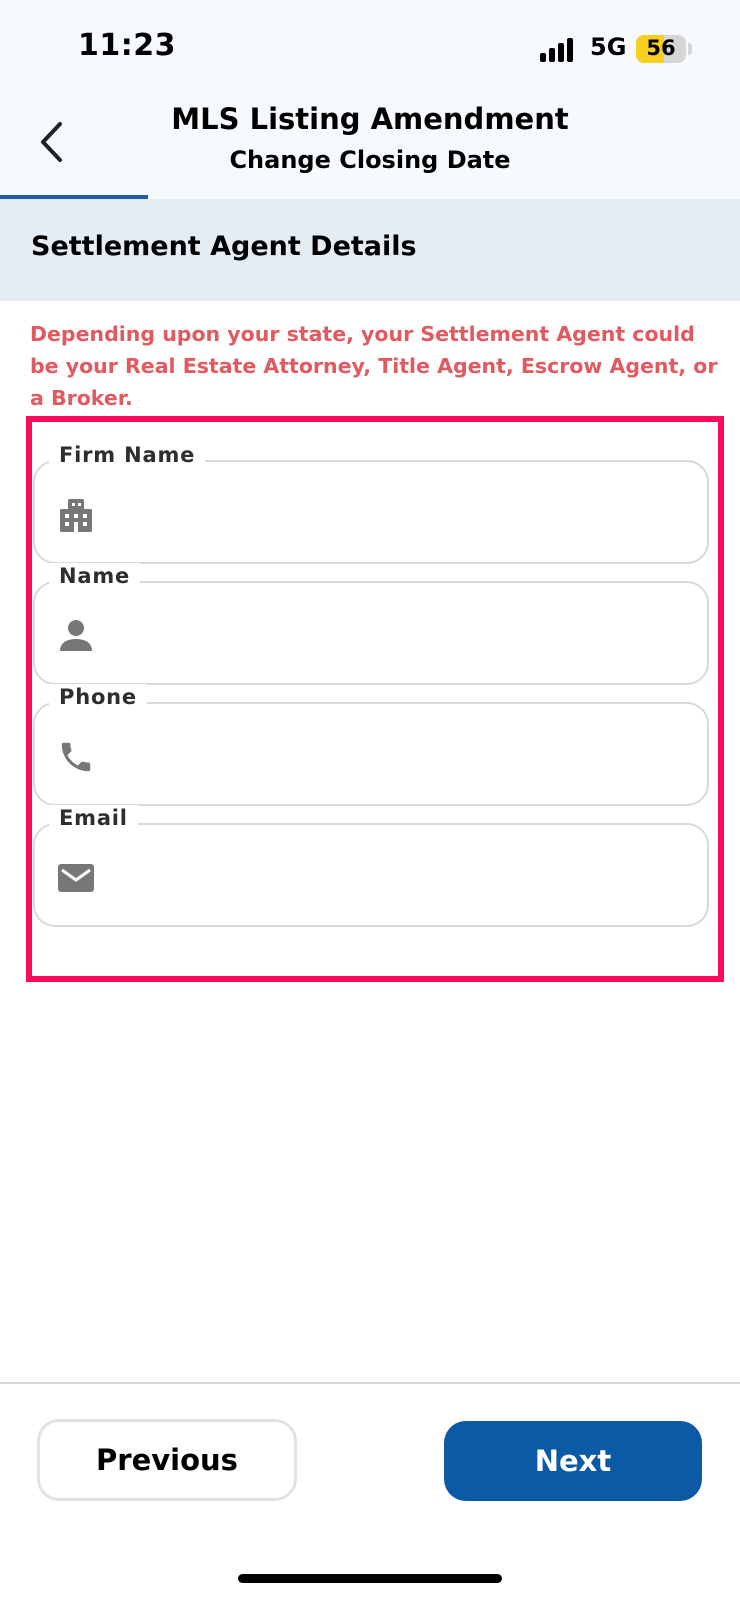 This screenshot has width=740, height=1600. Describe the element at coordinates (371, 624) in the screenshot. I see `name-field: Name` at that location.